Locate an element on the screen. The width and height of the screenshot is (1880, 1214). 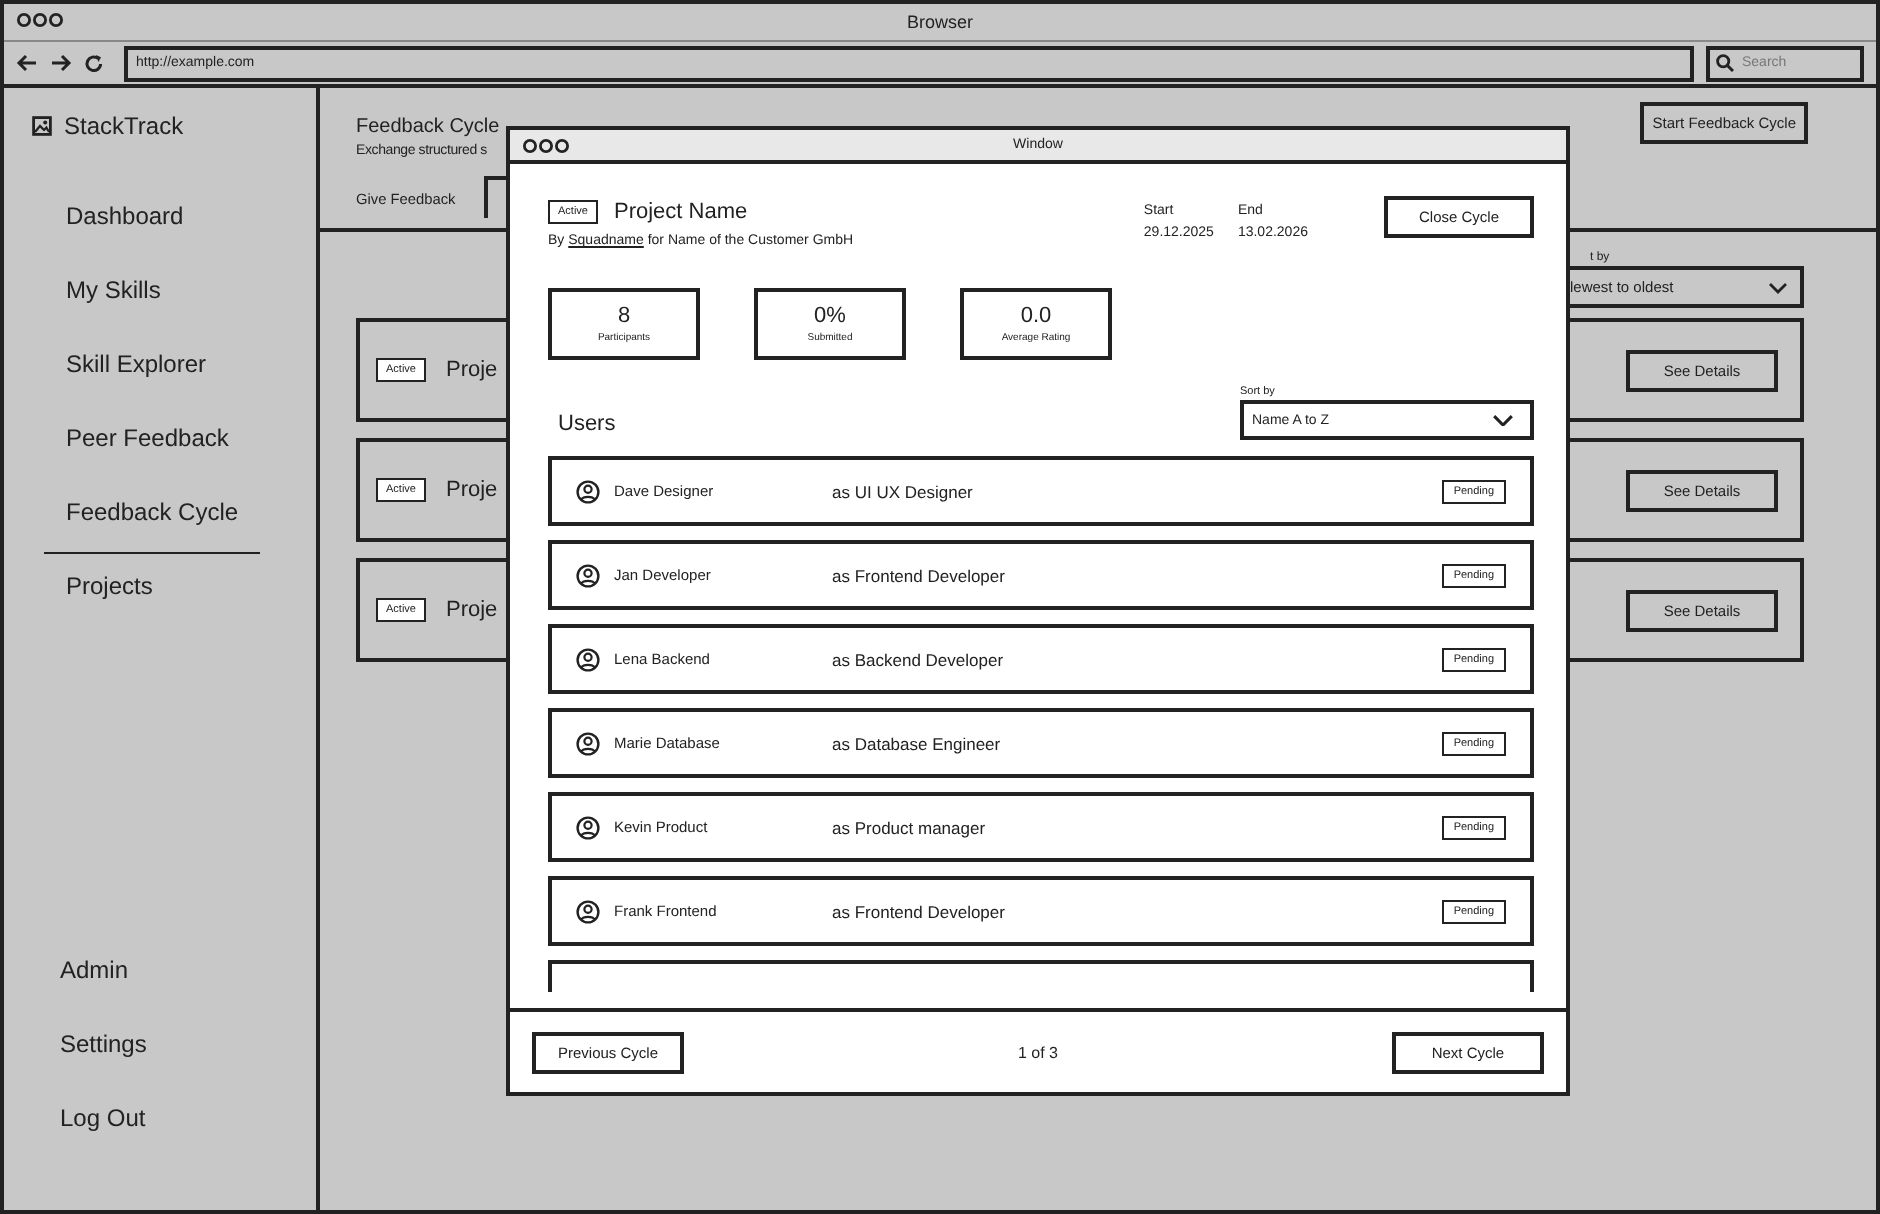
nav-item: Settings is located at coordinates (160, 1067).